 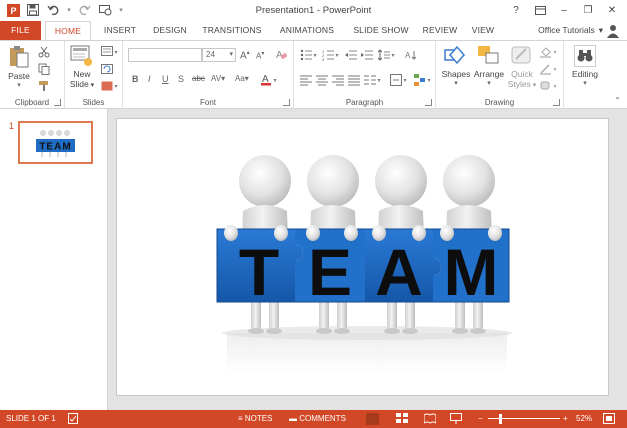 I want to click on change-case-icon: Aa▾, so click(x=242, y=78).